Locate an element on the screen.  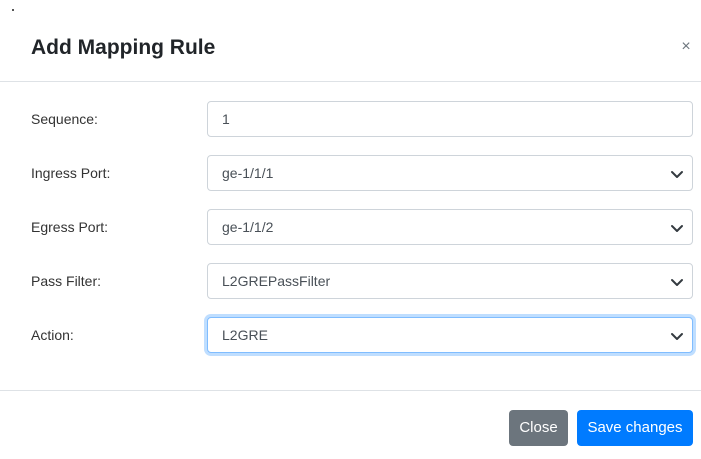
action-value: L2GRE is located at coordinates (245, 335).